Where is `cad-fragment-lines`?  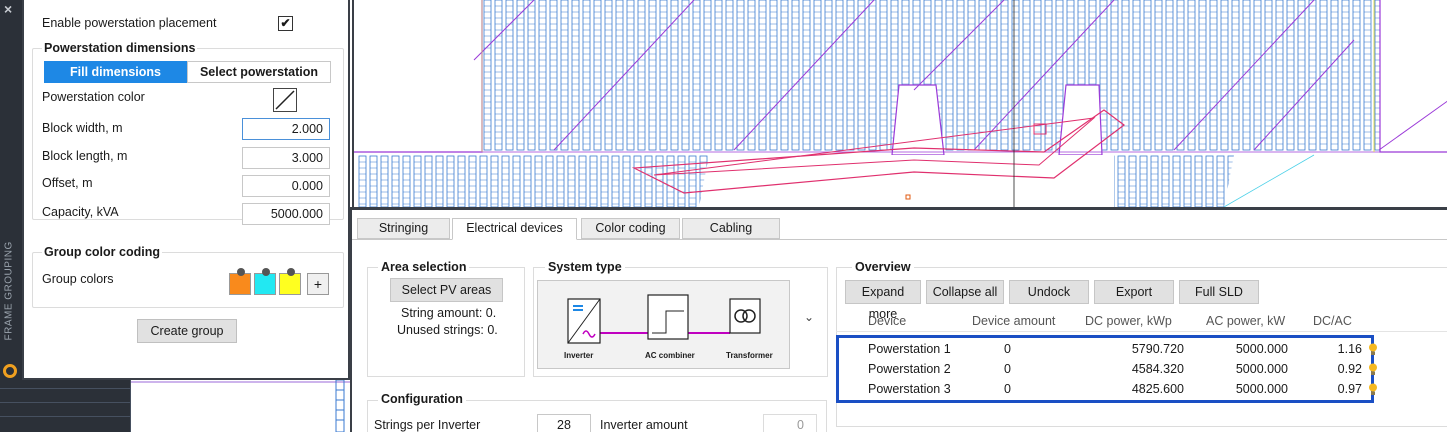 cad-fragment-lines is located at coordinates (240, 405).